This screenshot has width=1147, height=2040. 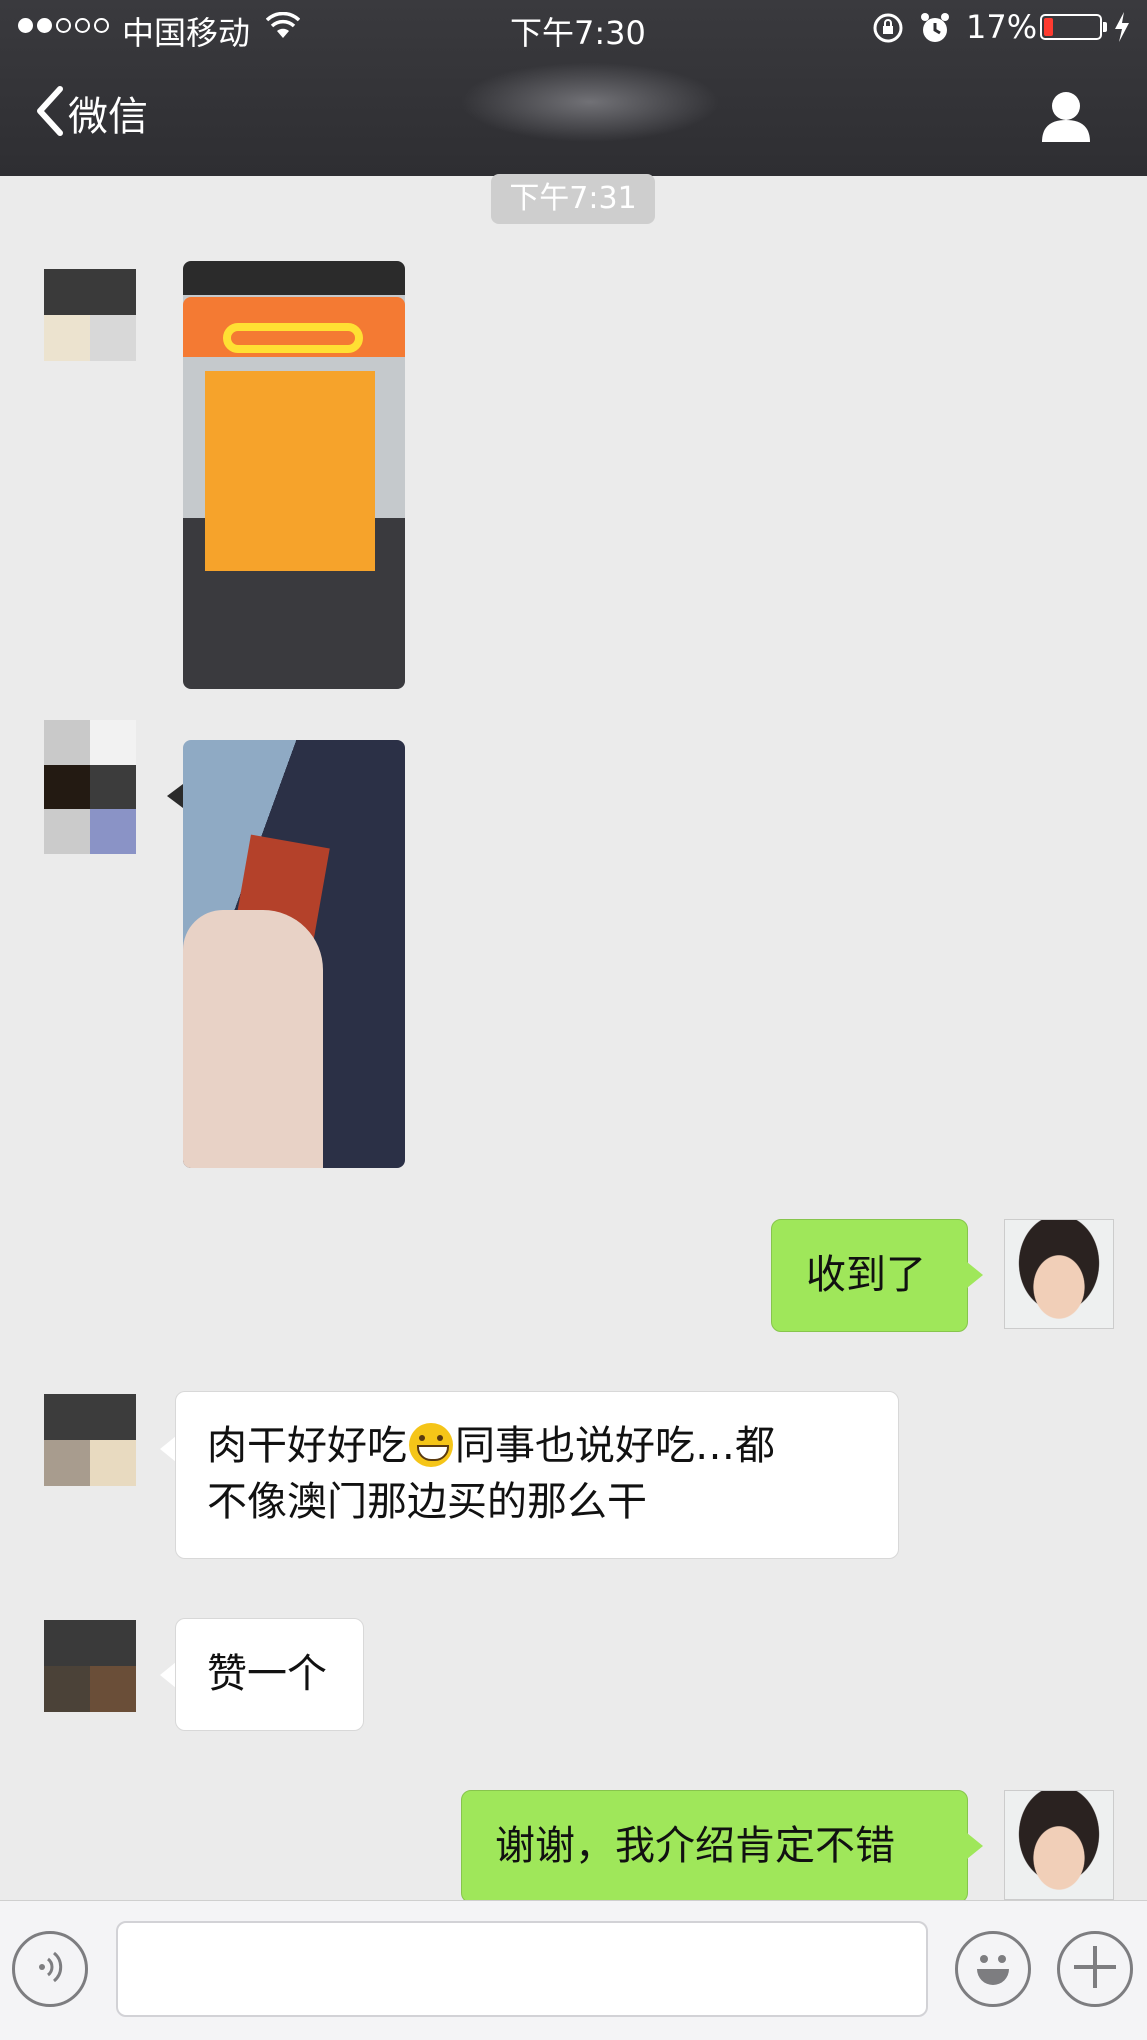 I want to click on back-chevron-icon, so click(x=49, y=113).